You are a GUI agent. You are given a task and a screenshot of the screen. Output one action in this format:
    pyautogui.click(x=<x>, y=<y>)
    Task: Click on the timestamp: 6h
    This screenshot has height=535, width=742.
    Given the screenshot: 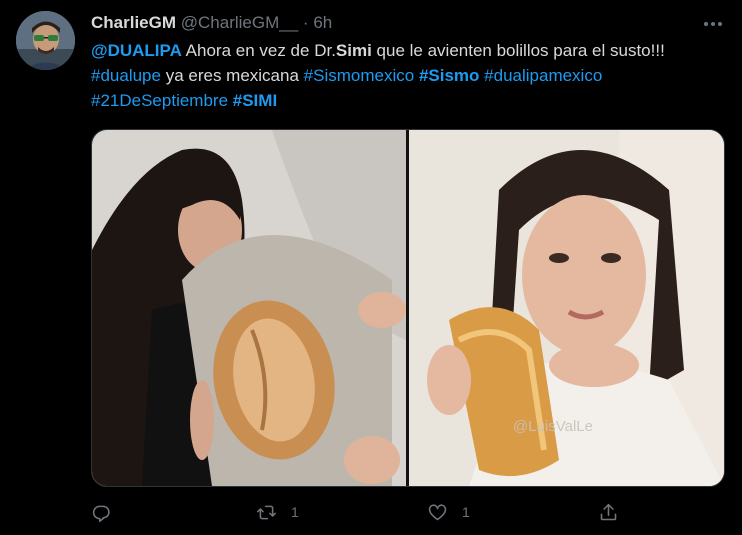 What is the action you would take?
    pyautogui.click(x=322, y=22)
    